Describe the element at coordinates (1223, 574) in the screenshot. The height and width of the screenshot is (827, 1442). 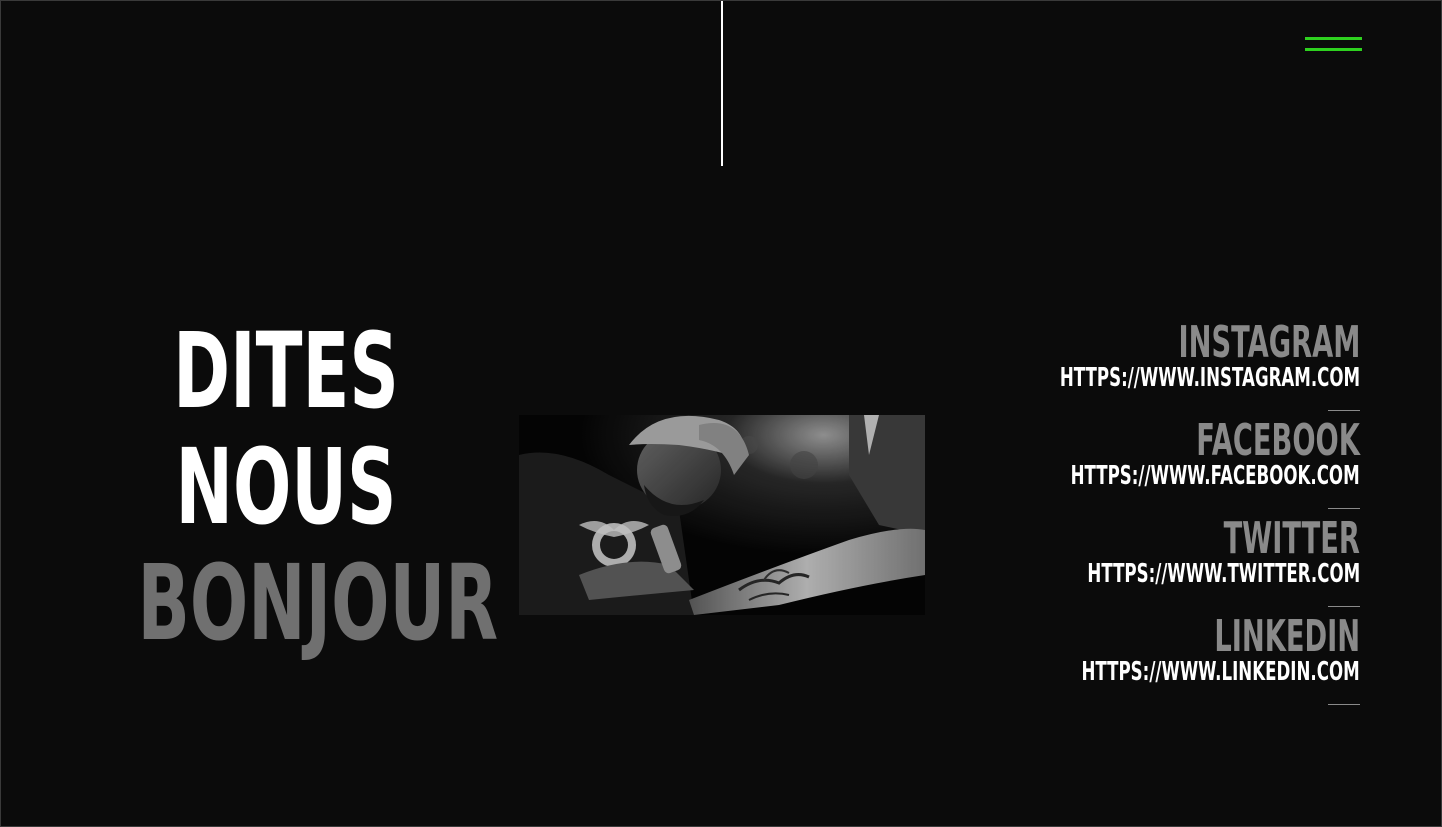
I see `social-link-twitter: HTTPS://WWW.TWITTER.COM` at that location.